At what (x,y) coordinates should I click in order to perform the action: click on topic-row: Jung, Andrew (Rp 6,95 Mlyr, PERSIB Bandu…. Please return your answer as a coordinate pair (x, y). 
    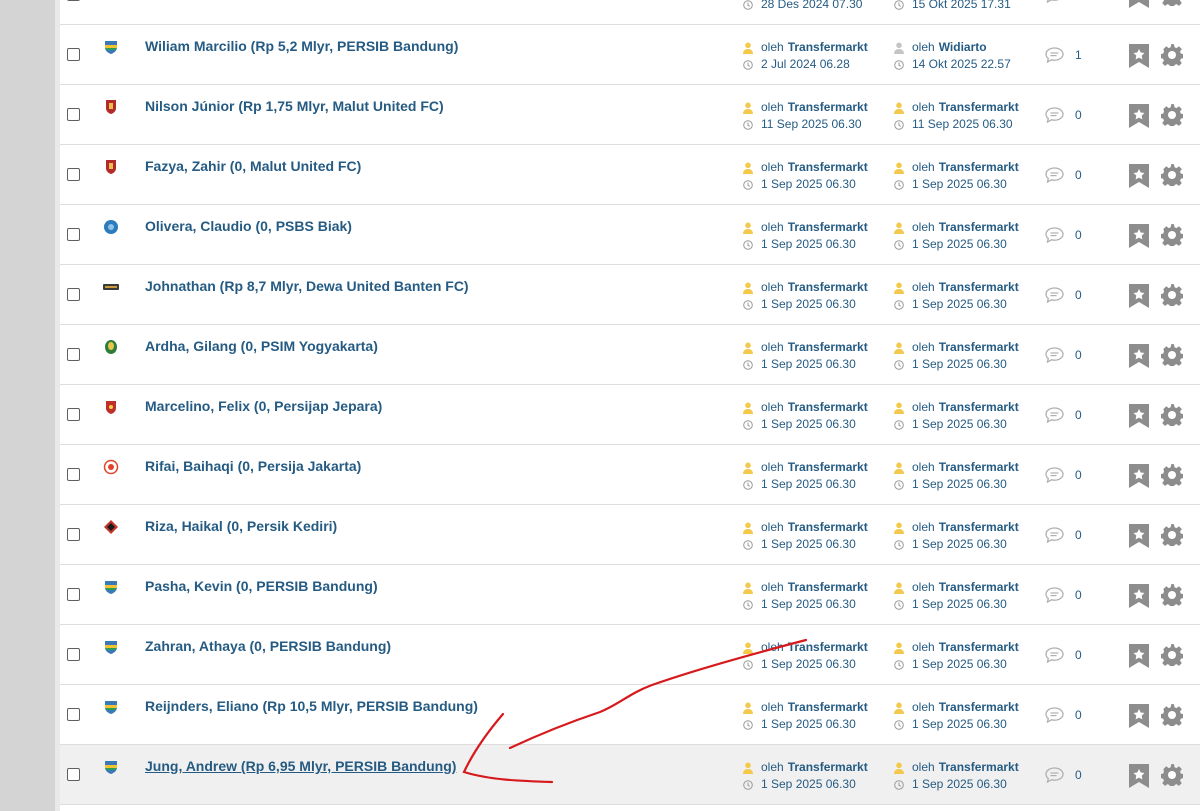
    Looking at the image, I should click on (630, 775).